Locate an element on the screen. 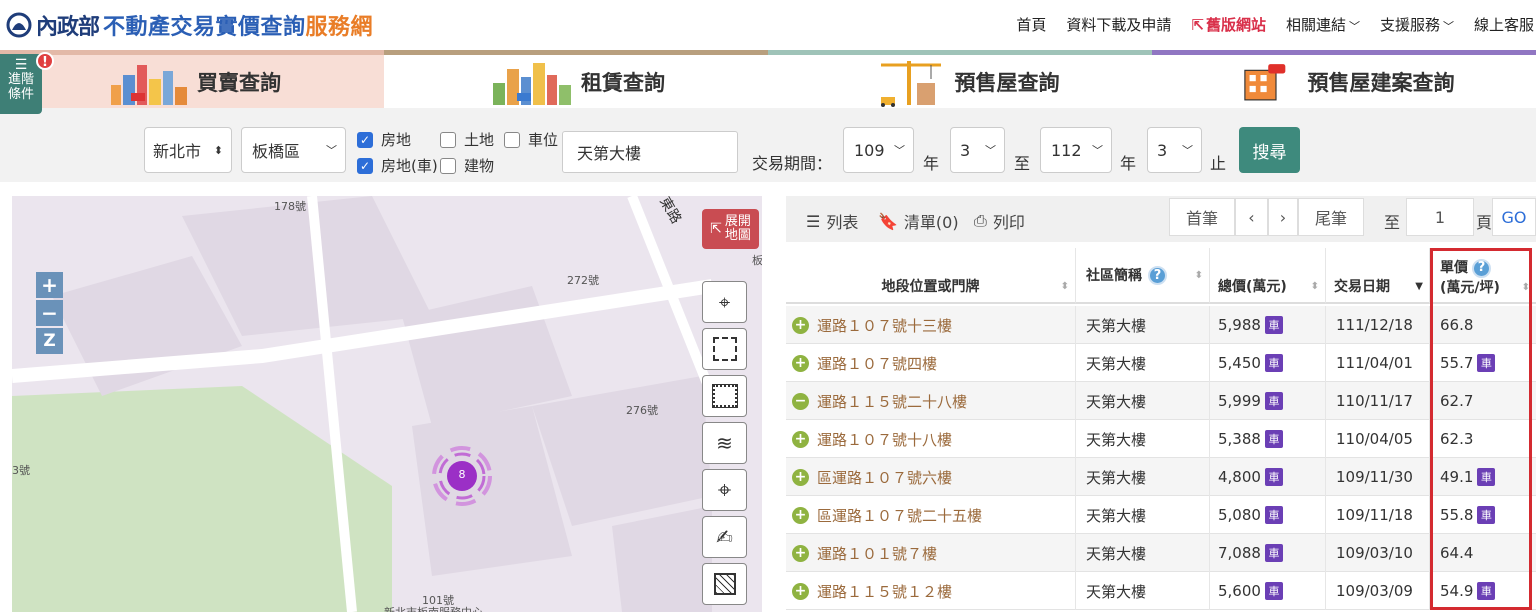  city-select: 新北市 ⬍ is located at coordinates (188, 150).